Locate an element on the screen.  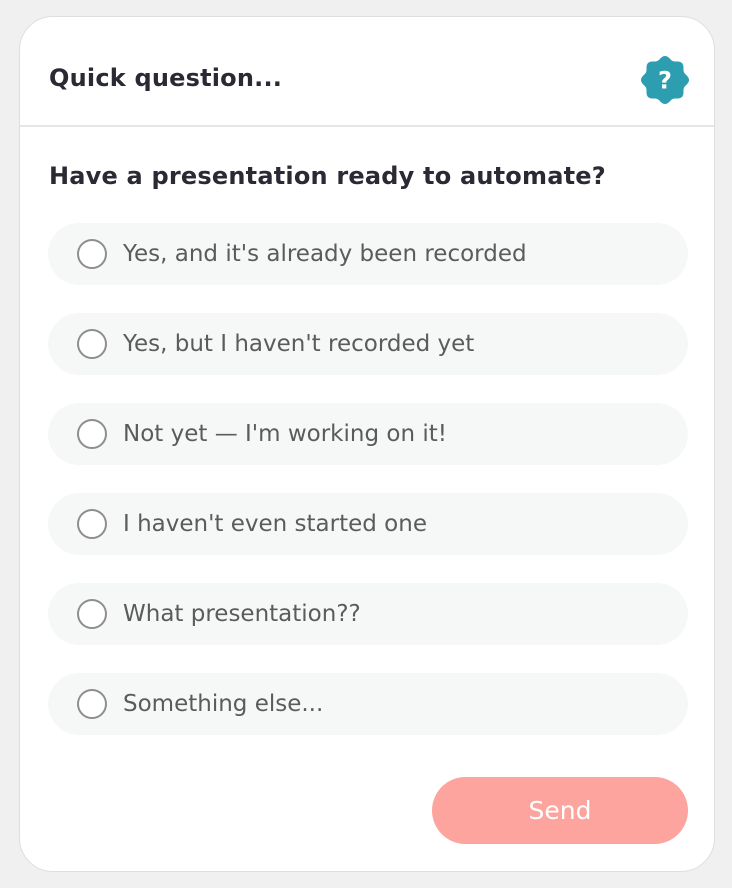
question-badge-icon: ? is located at coordinates (665, 80).